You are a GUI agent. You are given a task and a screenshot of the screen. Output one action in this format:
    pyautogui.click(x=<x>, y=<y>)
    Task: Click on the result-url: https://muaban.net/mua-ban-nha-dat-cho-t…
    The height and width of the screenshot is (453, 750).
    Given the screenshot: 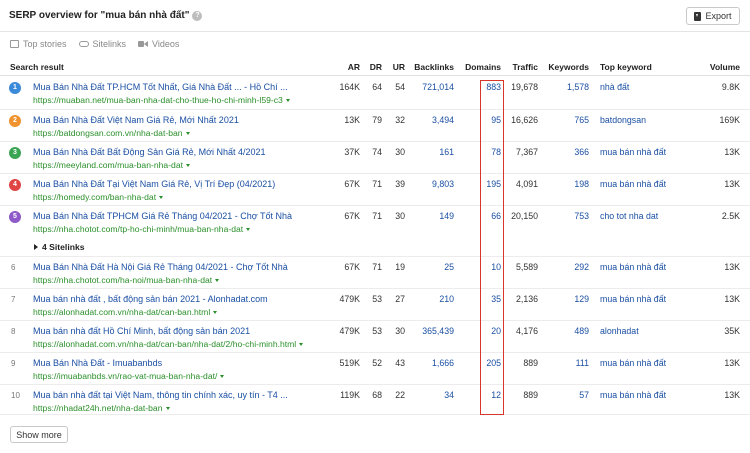 What is the action you would take?
    pyautogui.click(x=161, y=100)
    